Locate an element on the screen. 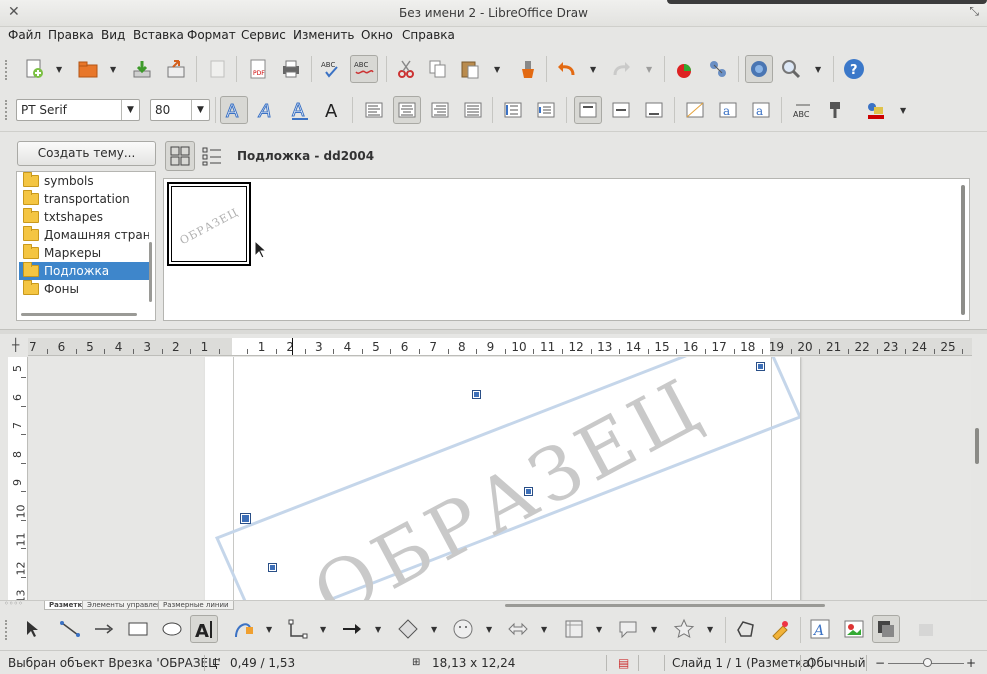 This screenshot has width=987, height=674. ellipse-icon is located at coordinates (172, 629).